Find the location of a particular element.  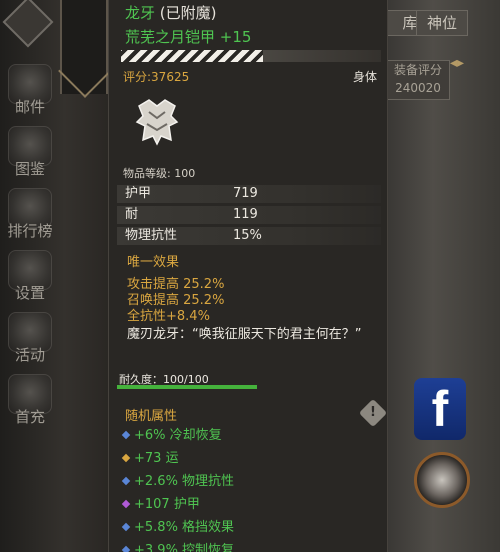

unique-effect-heading: 唯一效果 is located at coordinates (153, 262).